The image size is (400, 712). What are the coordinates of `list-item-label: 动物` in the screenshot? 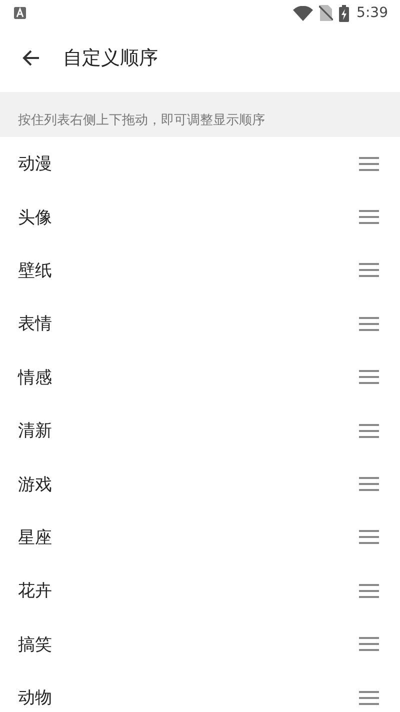 It's located at (35, 698).